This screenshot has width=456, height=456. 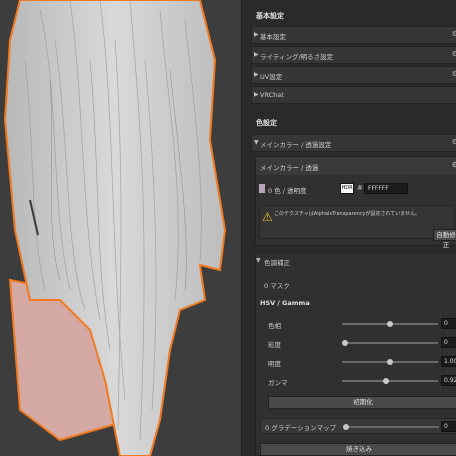 What do you see at coordinates (356, 166) in the screenshot?
I see `main-color-header: メインカラー / 透過 ⚙` at bounding box center [356, 166].